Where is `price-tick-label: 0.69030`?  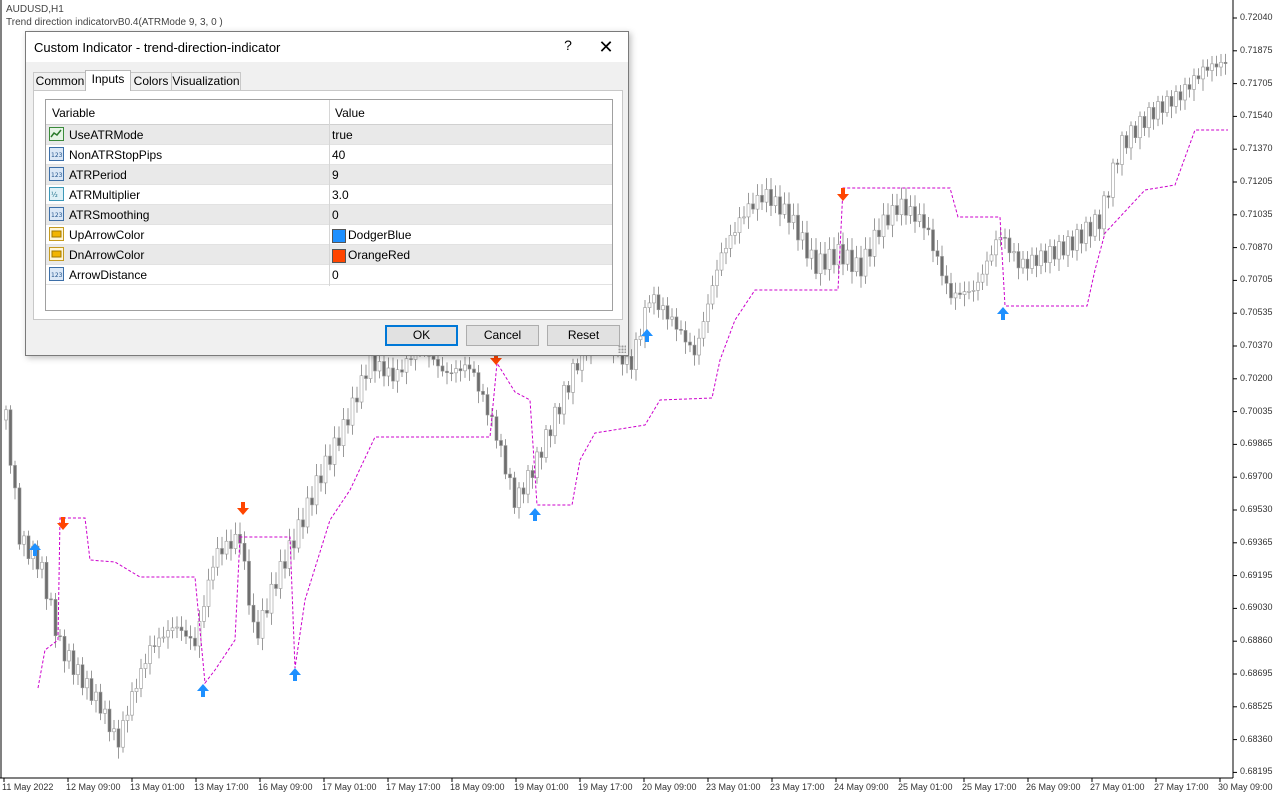 price-tick-label: 0.69030 is located at coordinates (1256, 607).